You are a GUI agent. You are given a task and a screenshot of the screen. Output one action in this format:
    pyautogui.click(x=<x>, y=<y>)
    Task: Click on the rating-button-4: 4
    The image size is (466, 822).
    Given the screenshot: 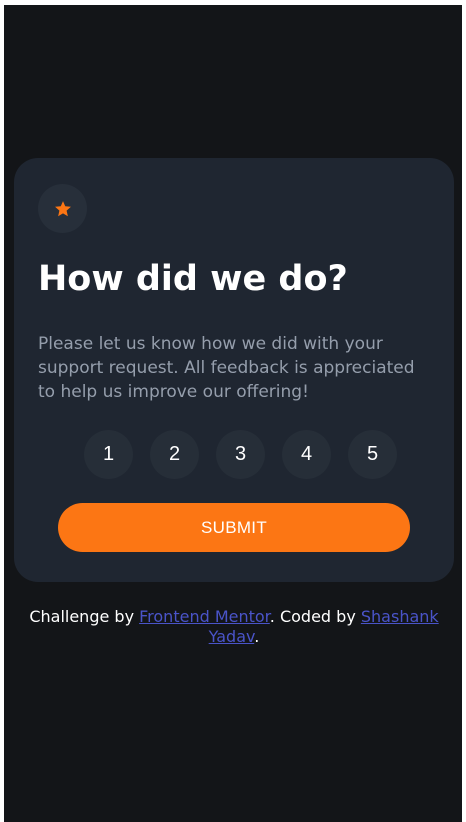 What is the action you would take?
    pyautogui.click(x=306, y=454)
    